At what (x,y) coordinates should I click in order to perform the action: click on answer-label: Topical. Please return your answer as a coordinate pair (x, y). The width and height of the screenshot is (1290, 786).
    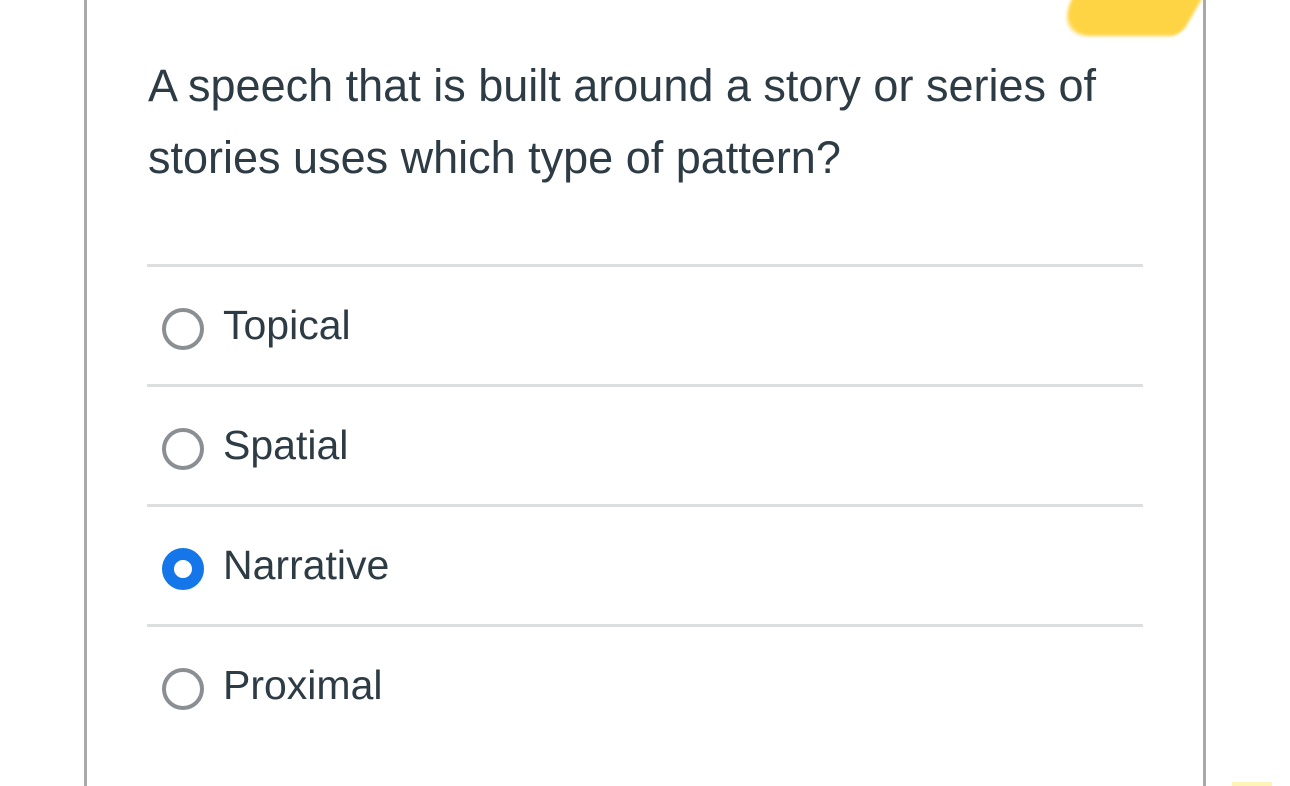
    Looking at the image, I should click on (287, 325).